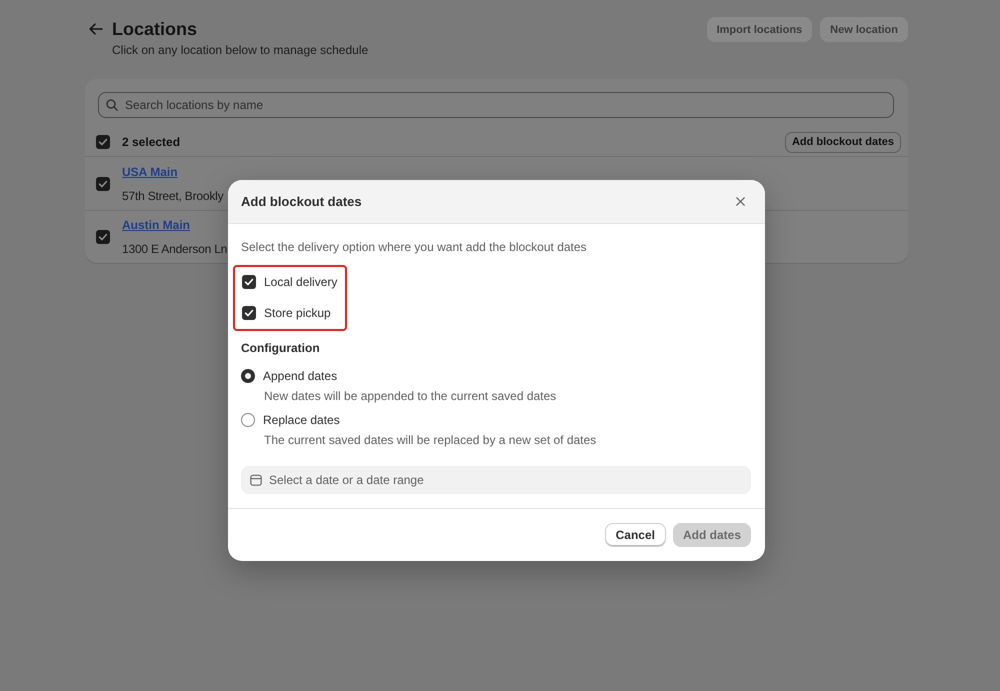  Describe the element at coordinates (301, 201) in the screenshot. I see `dialog-title: Add blockout dates` at that location.